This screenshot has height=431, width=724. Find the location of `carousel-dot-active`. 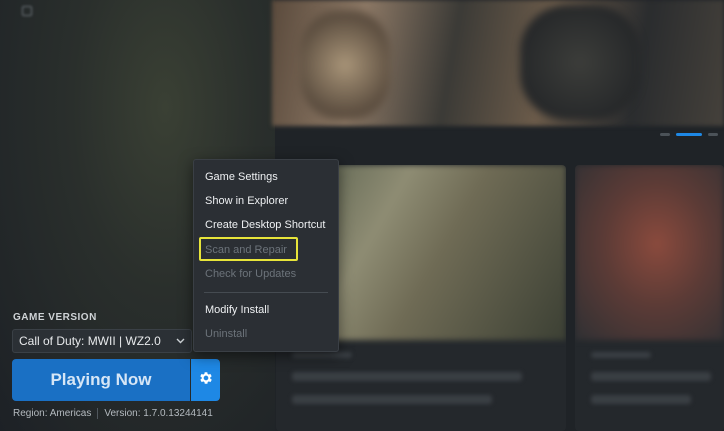

carousel-dot-active is located at coordinates (689, 134).